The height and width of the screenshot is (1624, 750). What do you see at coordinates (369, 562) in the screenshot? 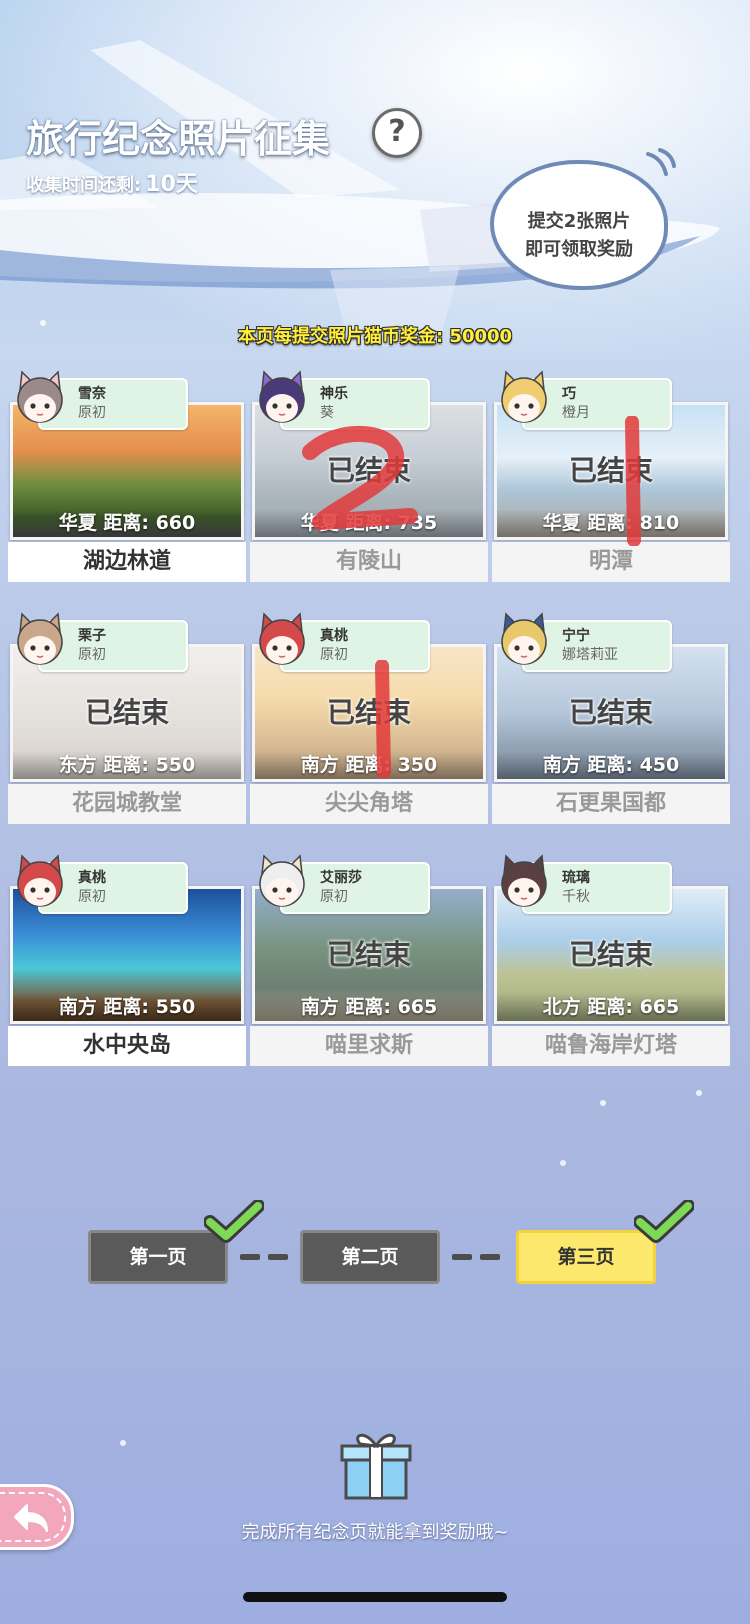
I see `location-name: 有陵山` at bounding box center [369, 562].